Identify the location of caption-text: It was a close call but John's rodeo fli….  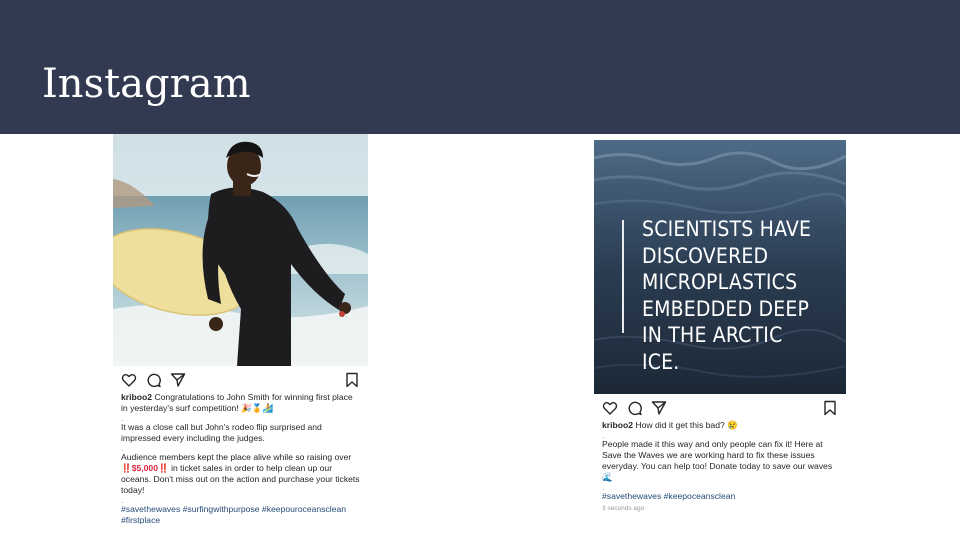
(221, 432).